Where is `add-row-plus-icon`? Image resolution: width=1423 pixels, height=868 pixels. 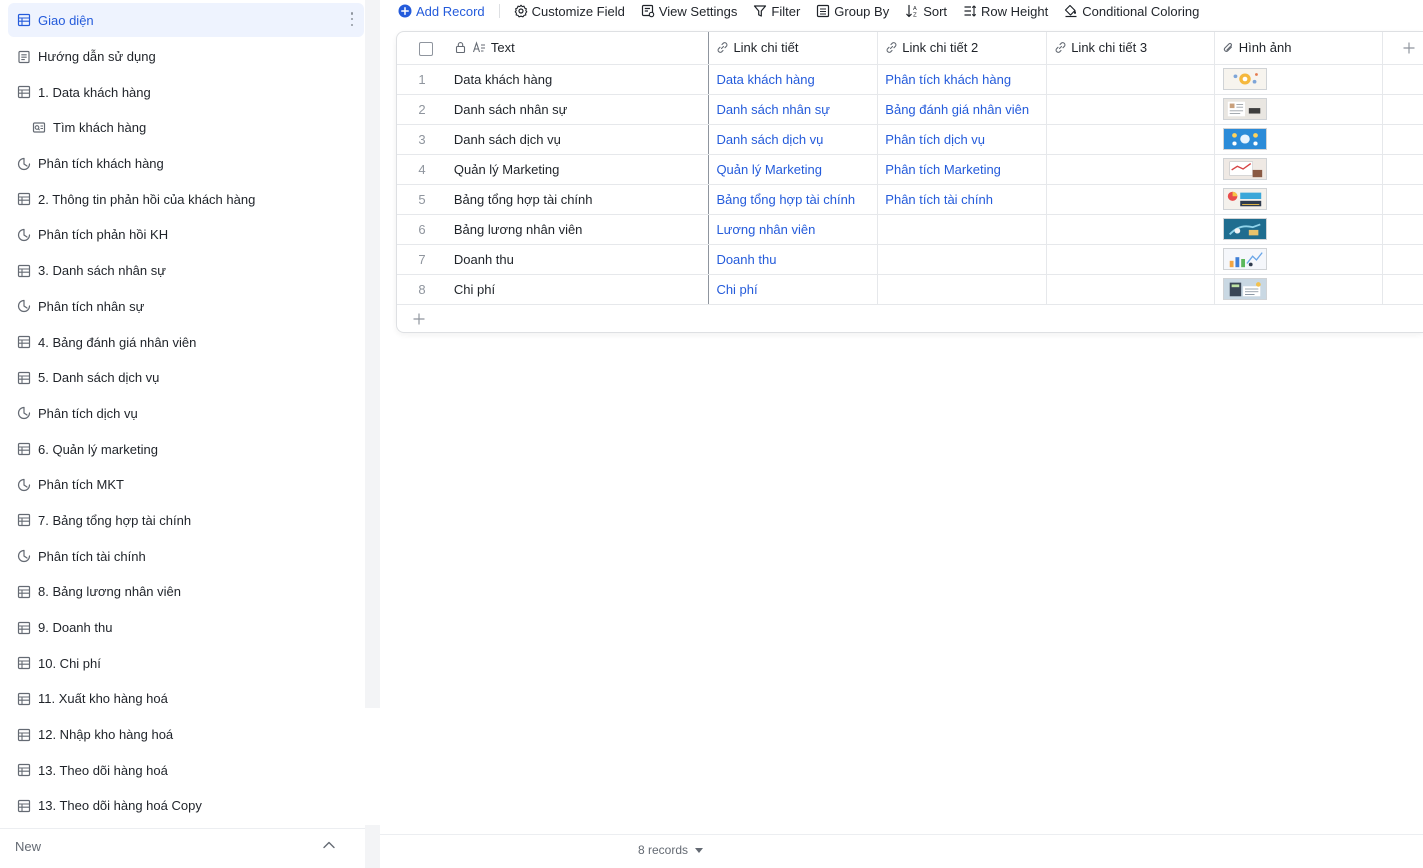 add-row-plus-icon is located at coordinates (419, 319).